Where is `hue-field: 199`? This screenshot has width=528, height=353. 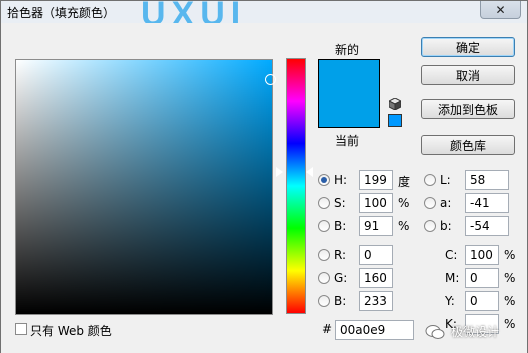
hue-field: 199 is located at coordinates (376, 180).